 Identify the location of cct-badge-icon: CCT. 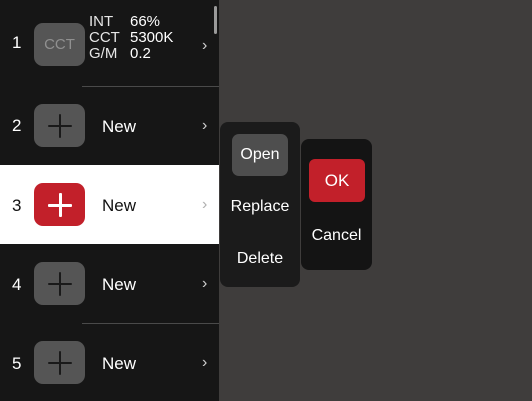
(59, 44).